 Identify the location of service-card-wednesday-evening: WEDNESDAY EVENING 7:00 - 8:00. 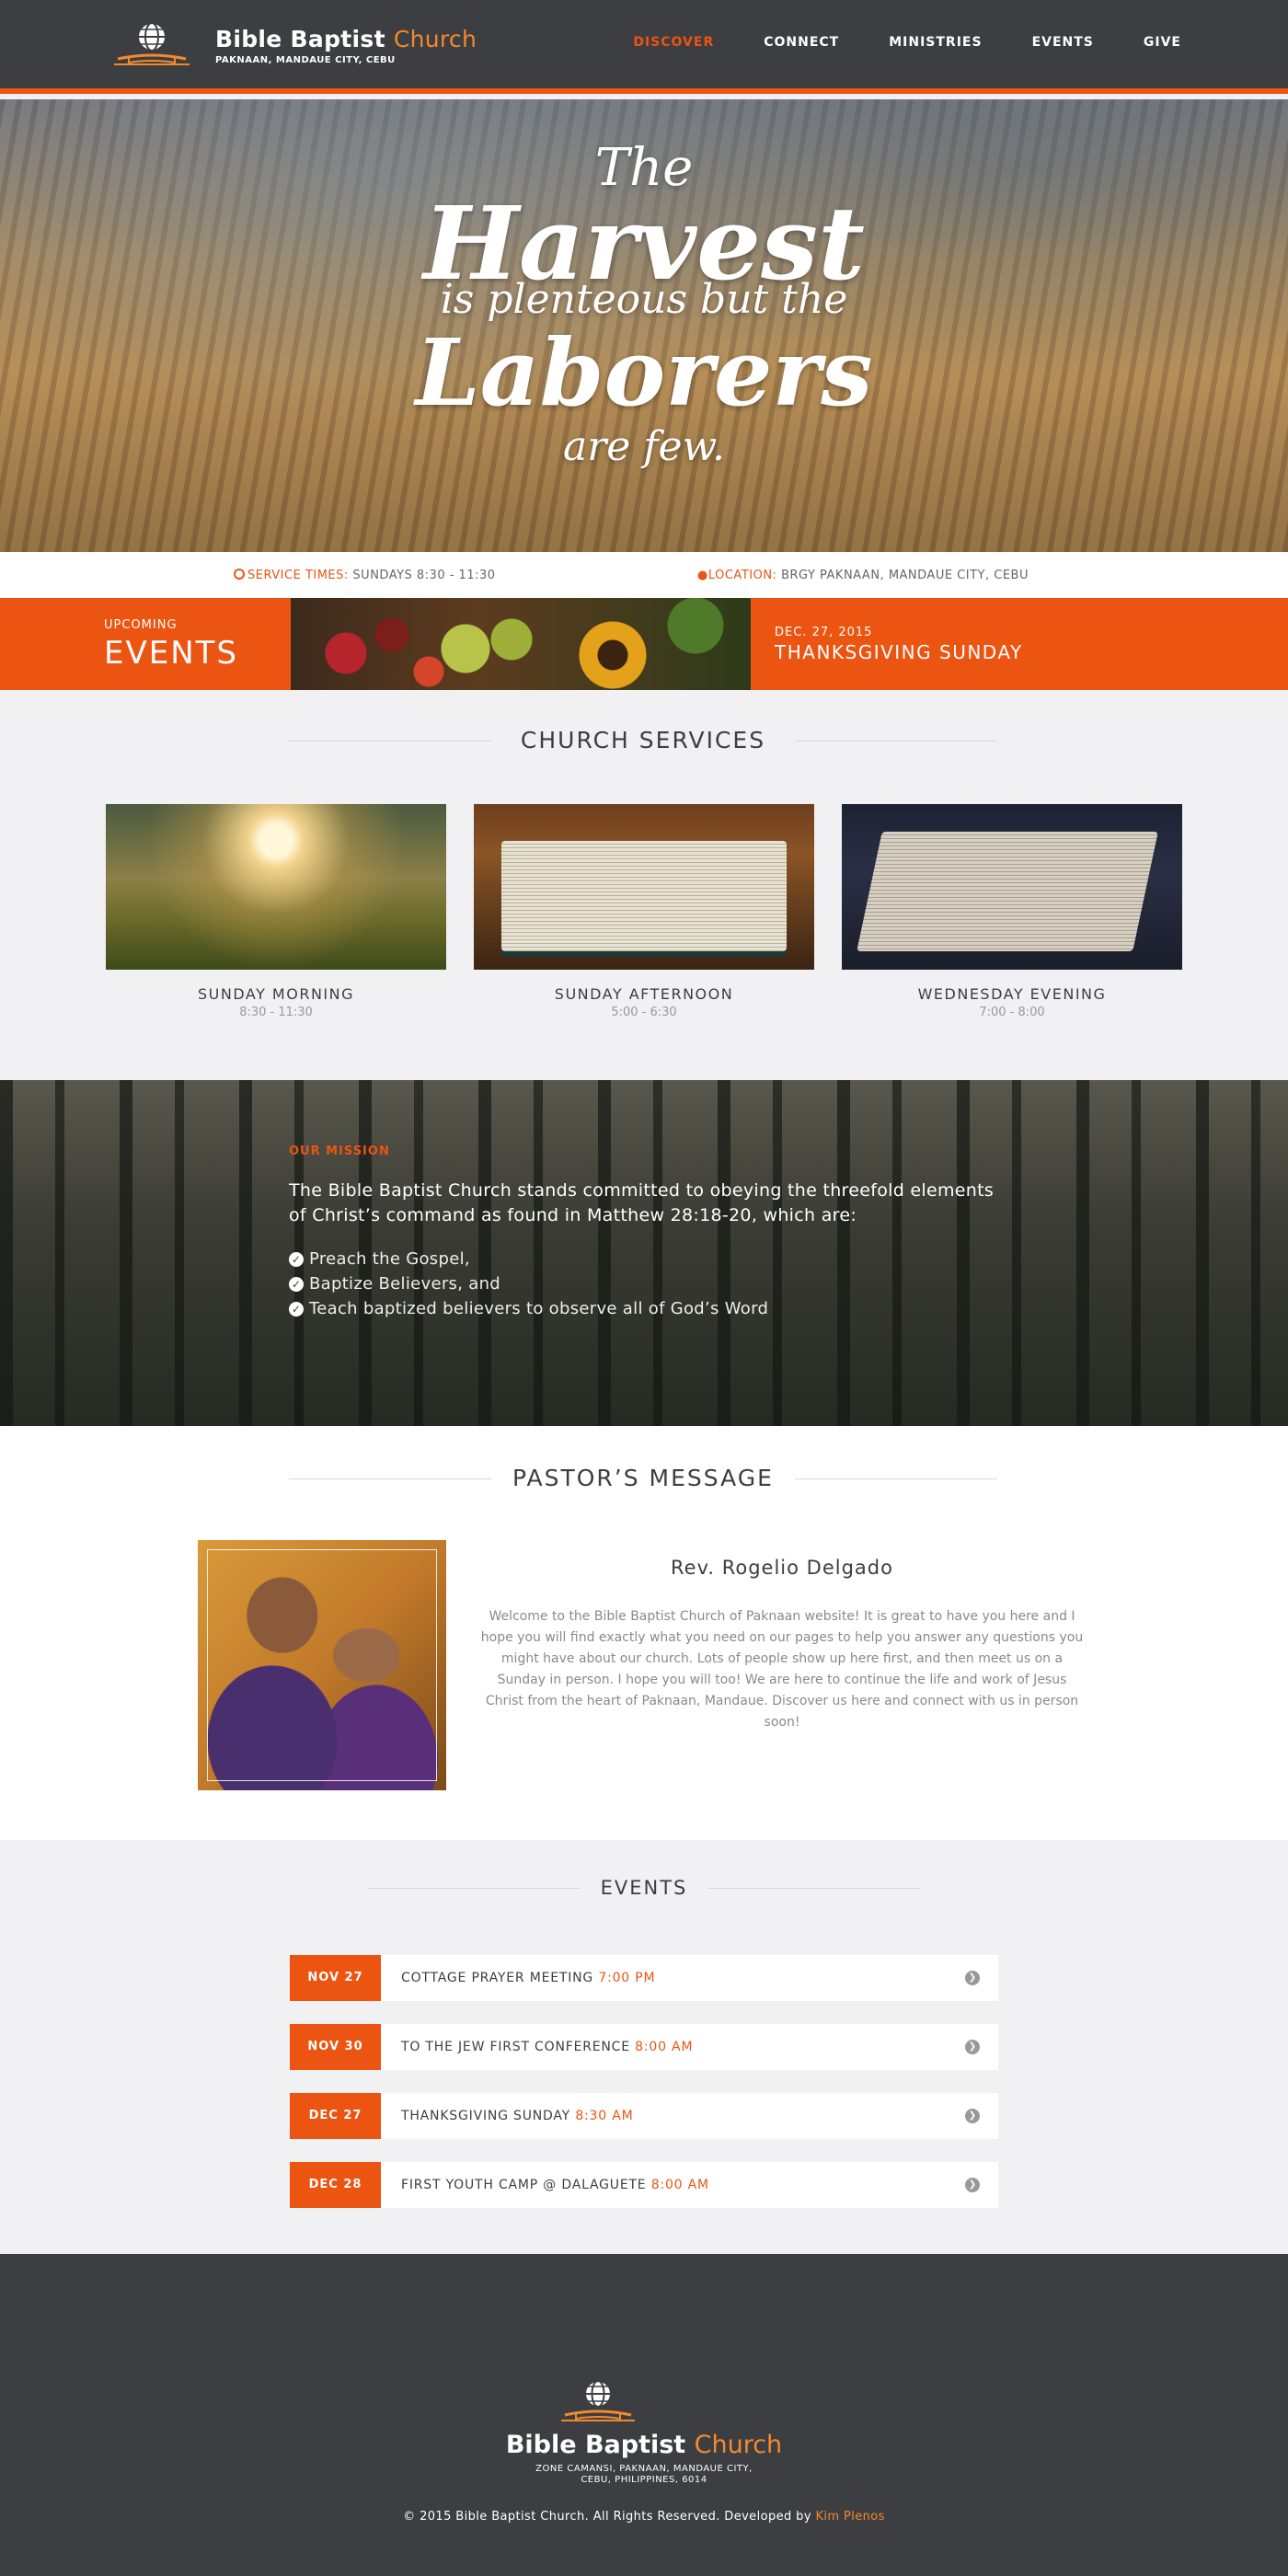
(1012, 911).